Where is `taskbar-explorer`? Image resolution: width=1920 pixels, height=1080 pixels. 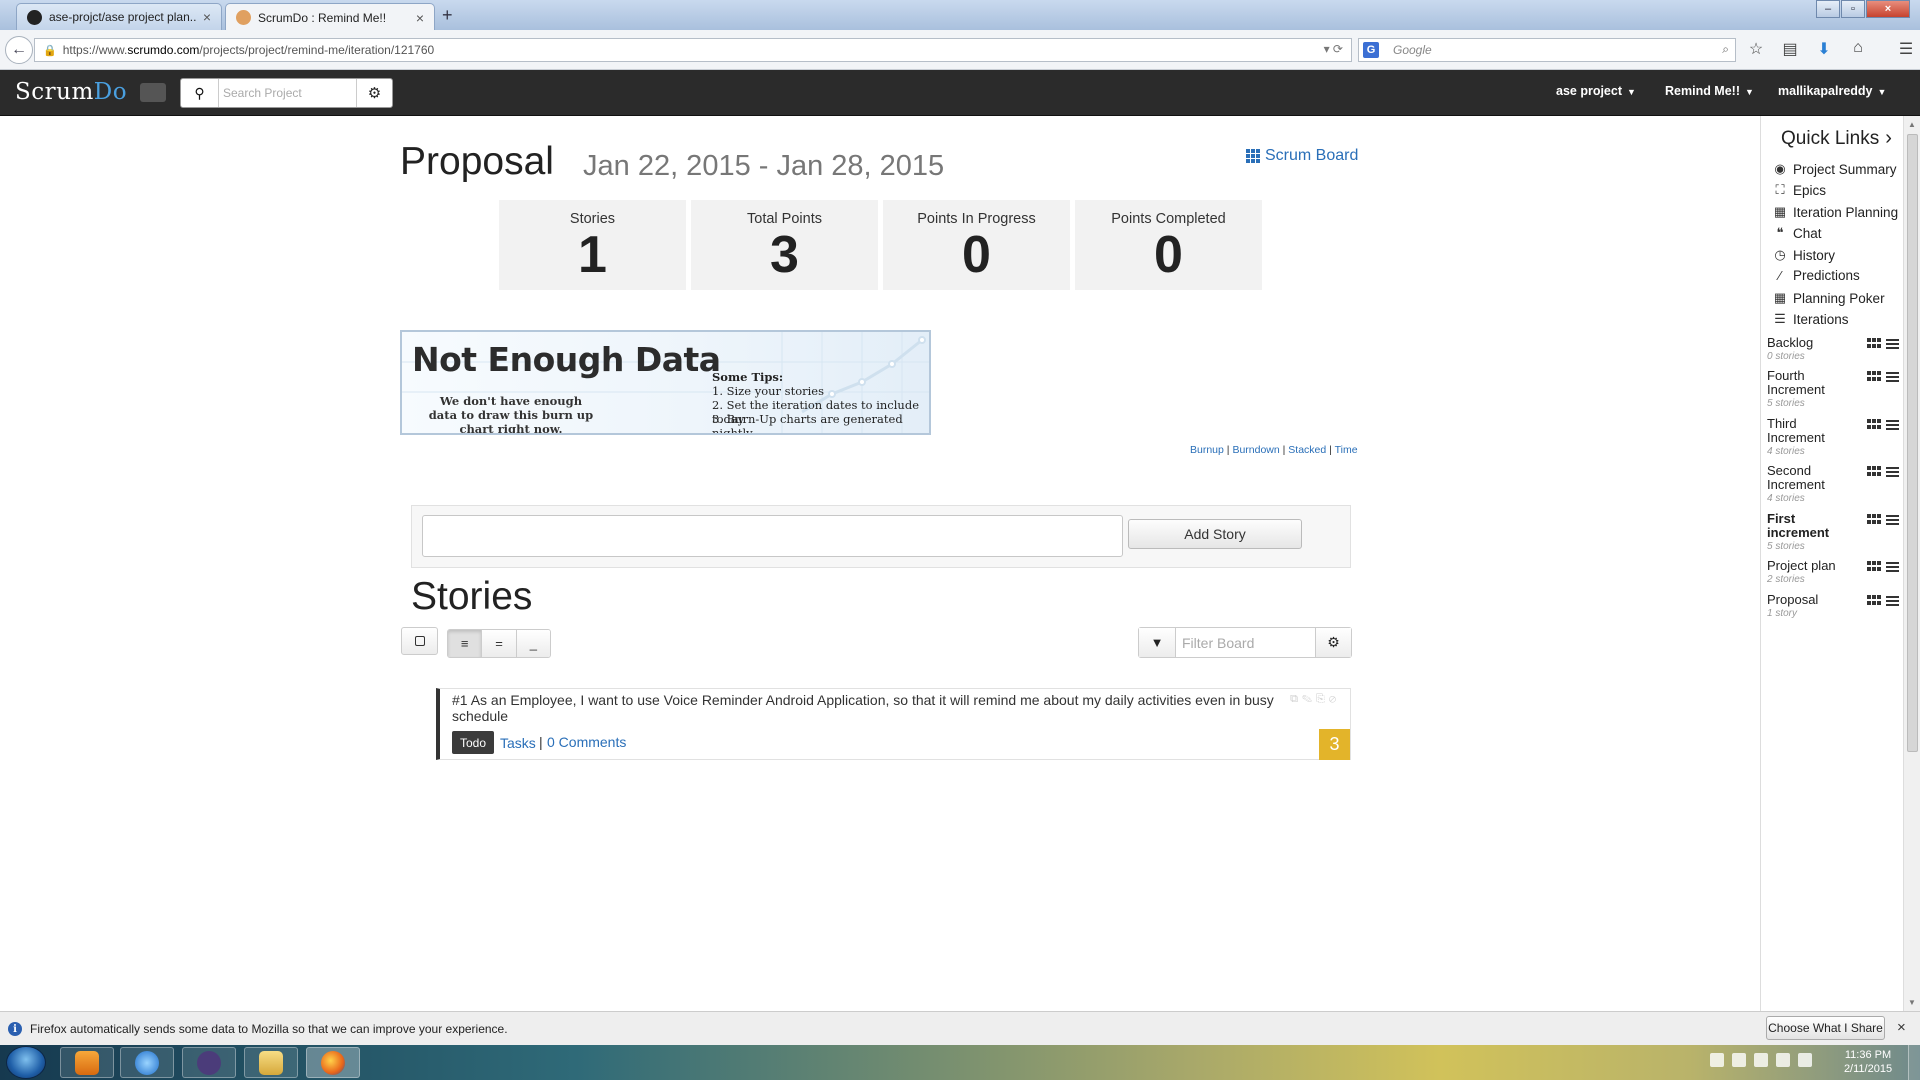 taskbar-explorer is located at coordinates (271, 1062).